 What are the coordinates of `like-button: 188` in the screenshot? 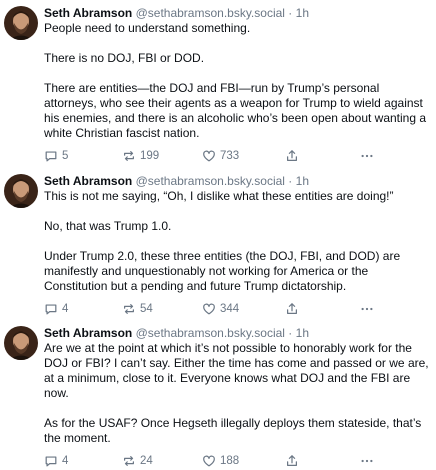 It's located at (220, 461).